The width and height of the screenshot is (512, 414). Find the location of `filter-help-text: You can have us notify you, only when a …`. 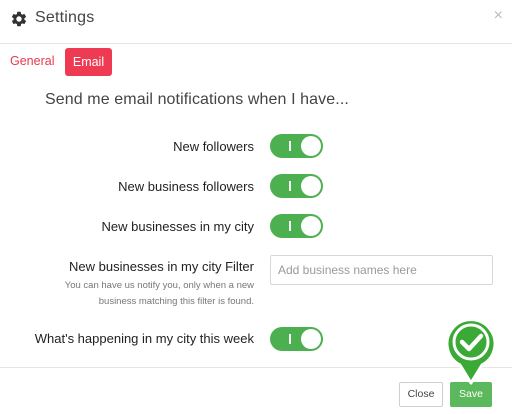

filter-help-text: You can have us notify you, only when a … is located at coordinates (159, 293).